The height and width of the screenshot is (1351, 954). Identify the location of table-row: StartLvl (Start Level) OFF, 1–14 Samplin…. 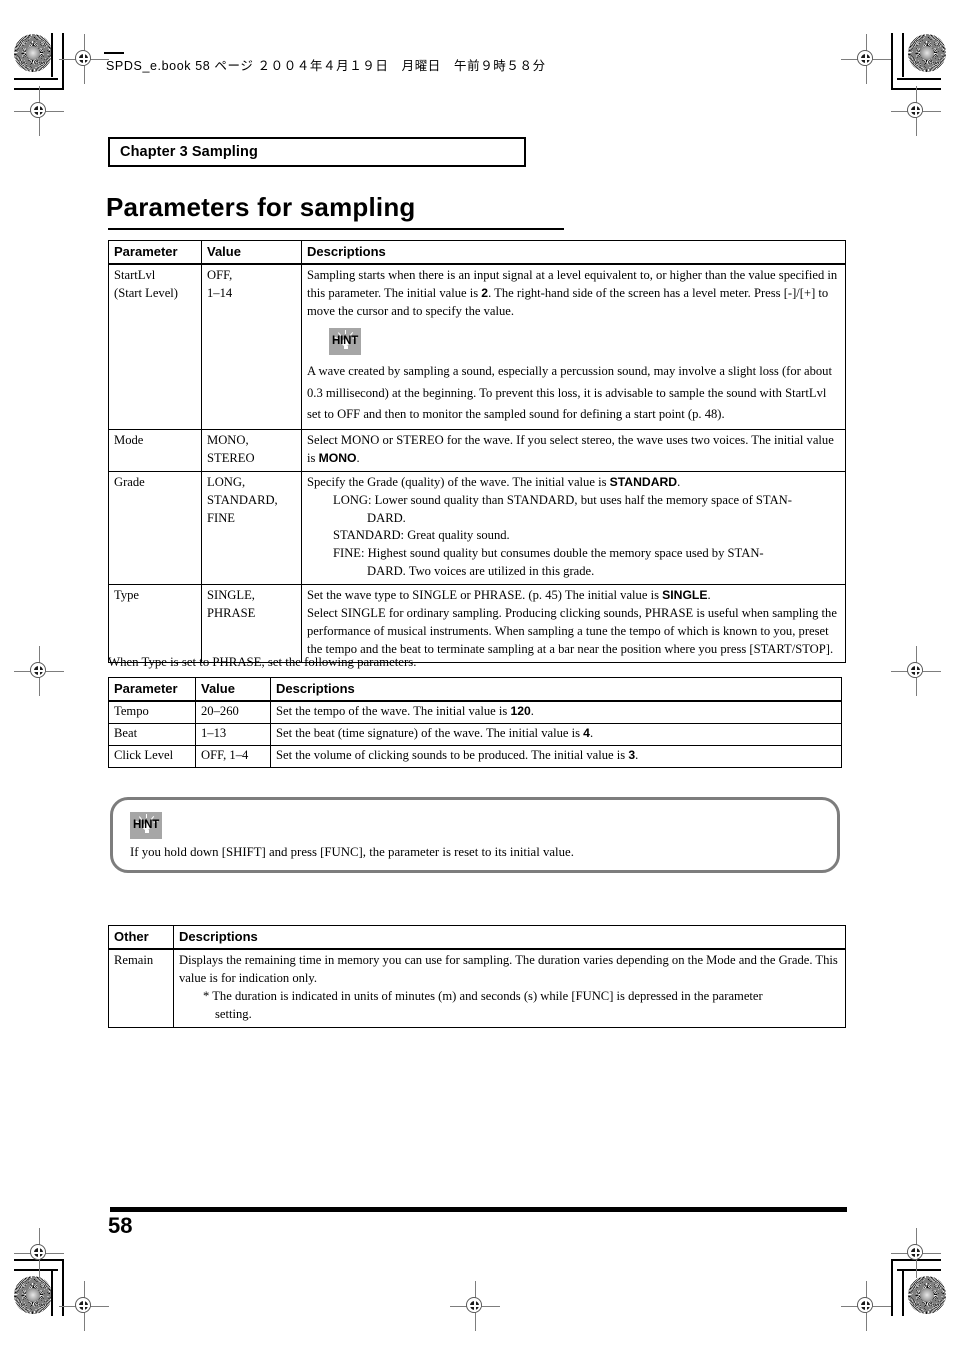
(477, 347).